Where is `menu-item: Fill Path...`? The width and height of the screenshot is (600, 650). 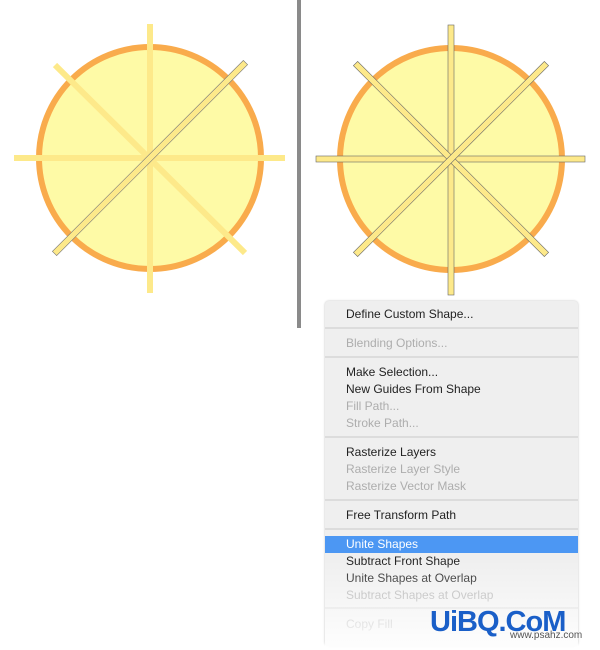
menu-item: Fill Path... is located at coordinates (373, 406).